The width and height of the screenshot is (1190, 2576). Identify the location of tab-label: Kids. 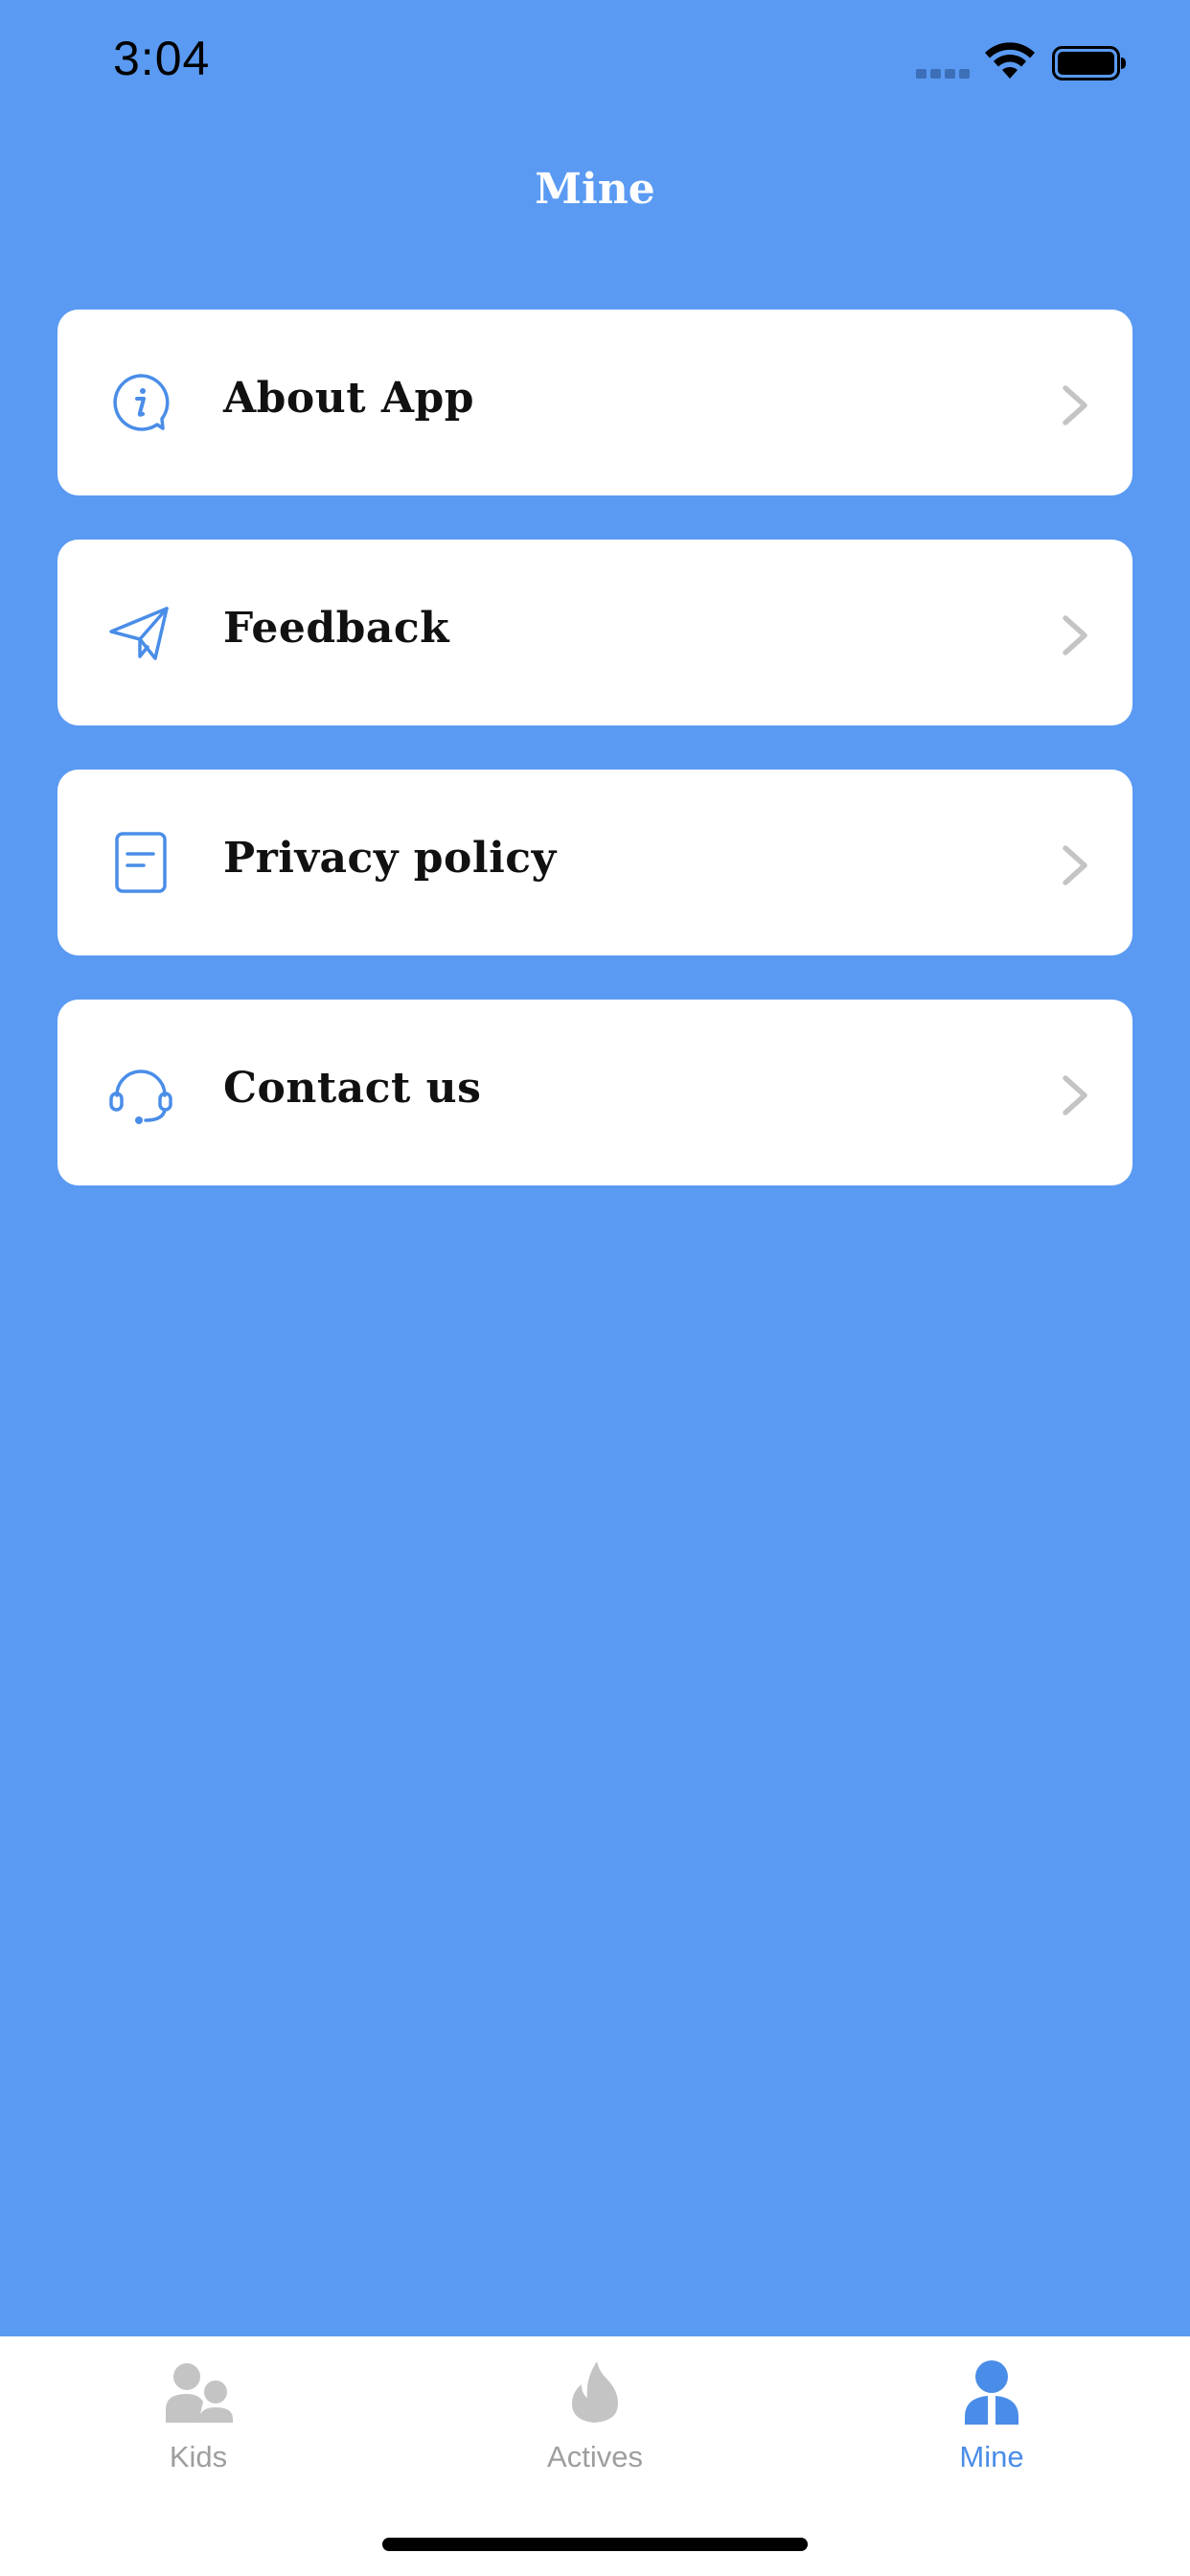
(199, 2456).